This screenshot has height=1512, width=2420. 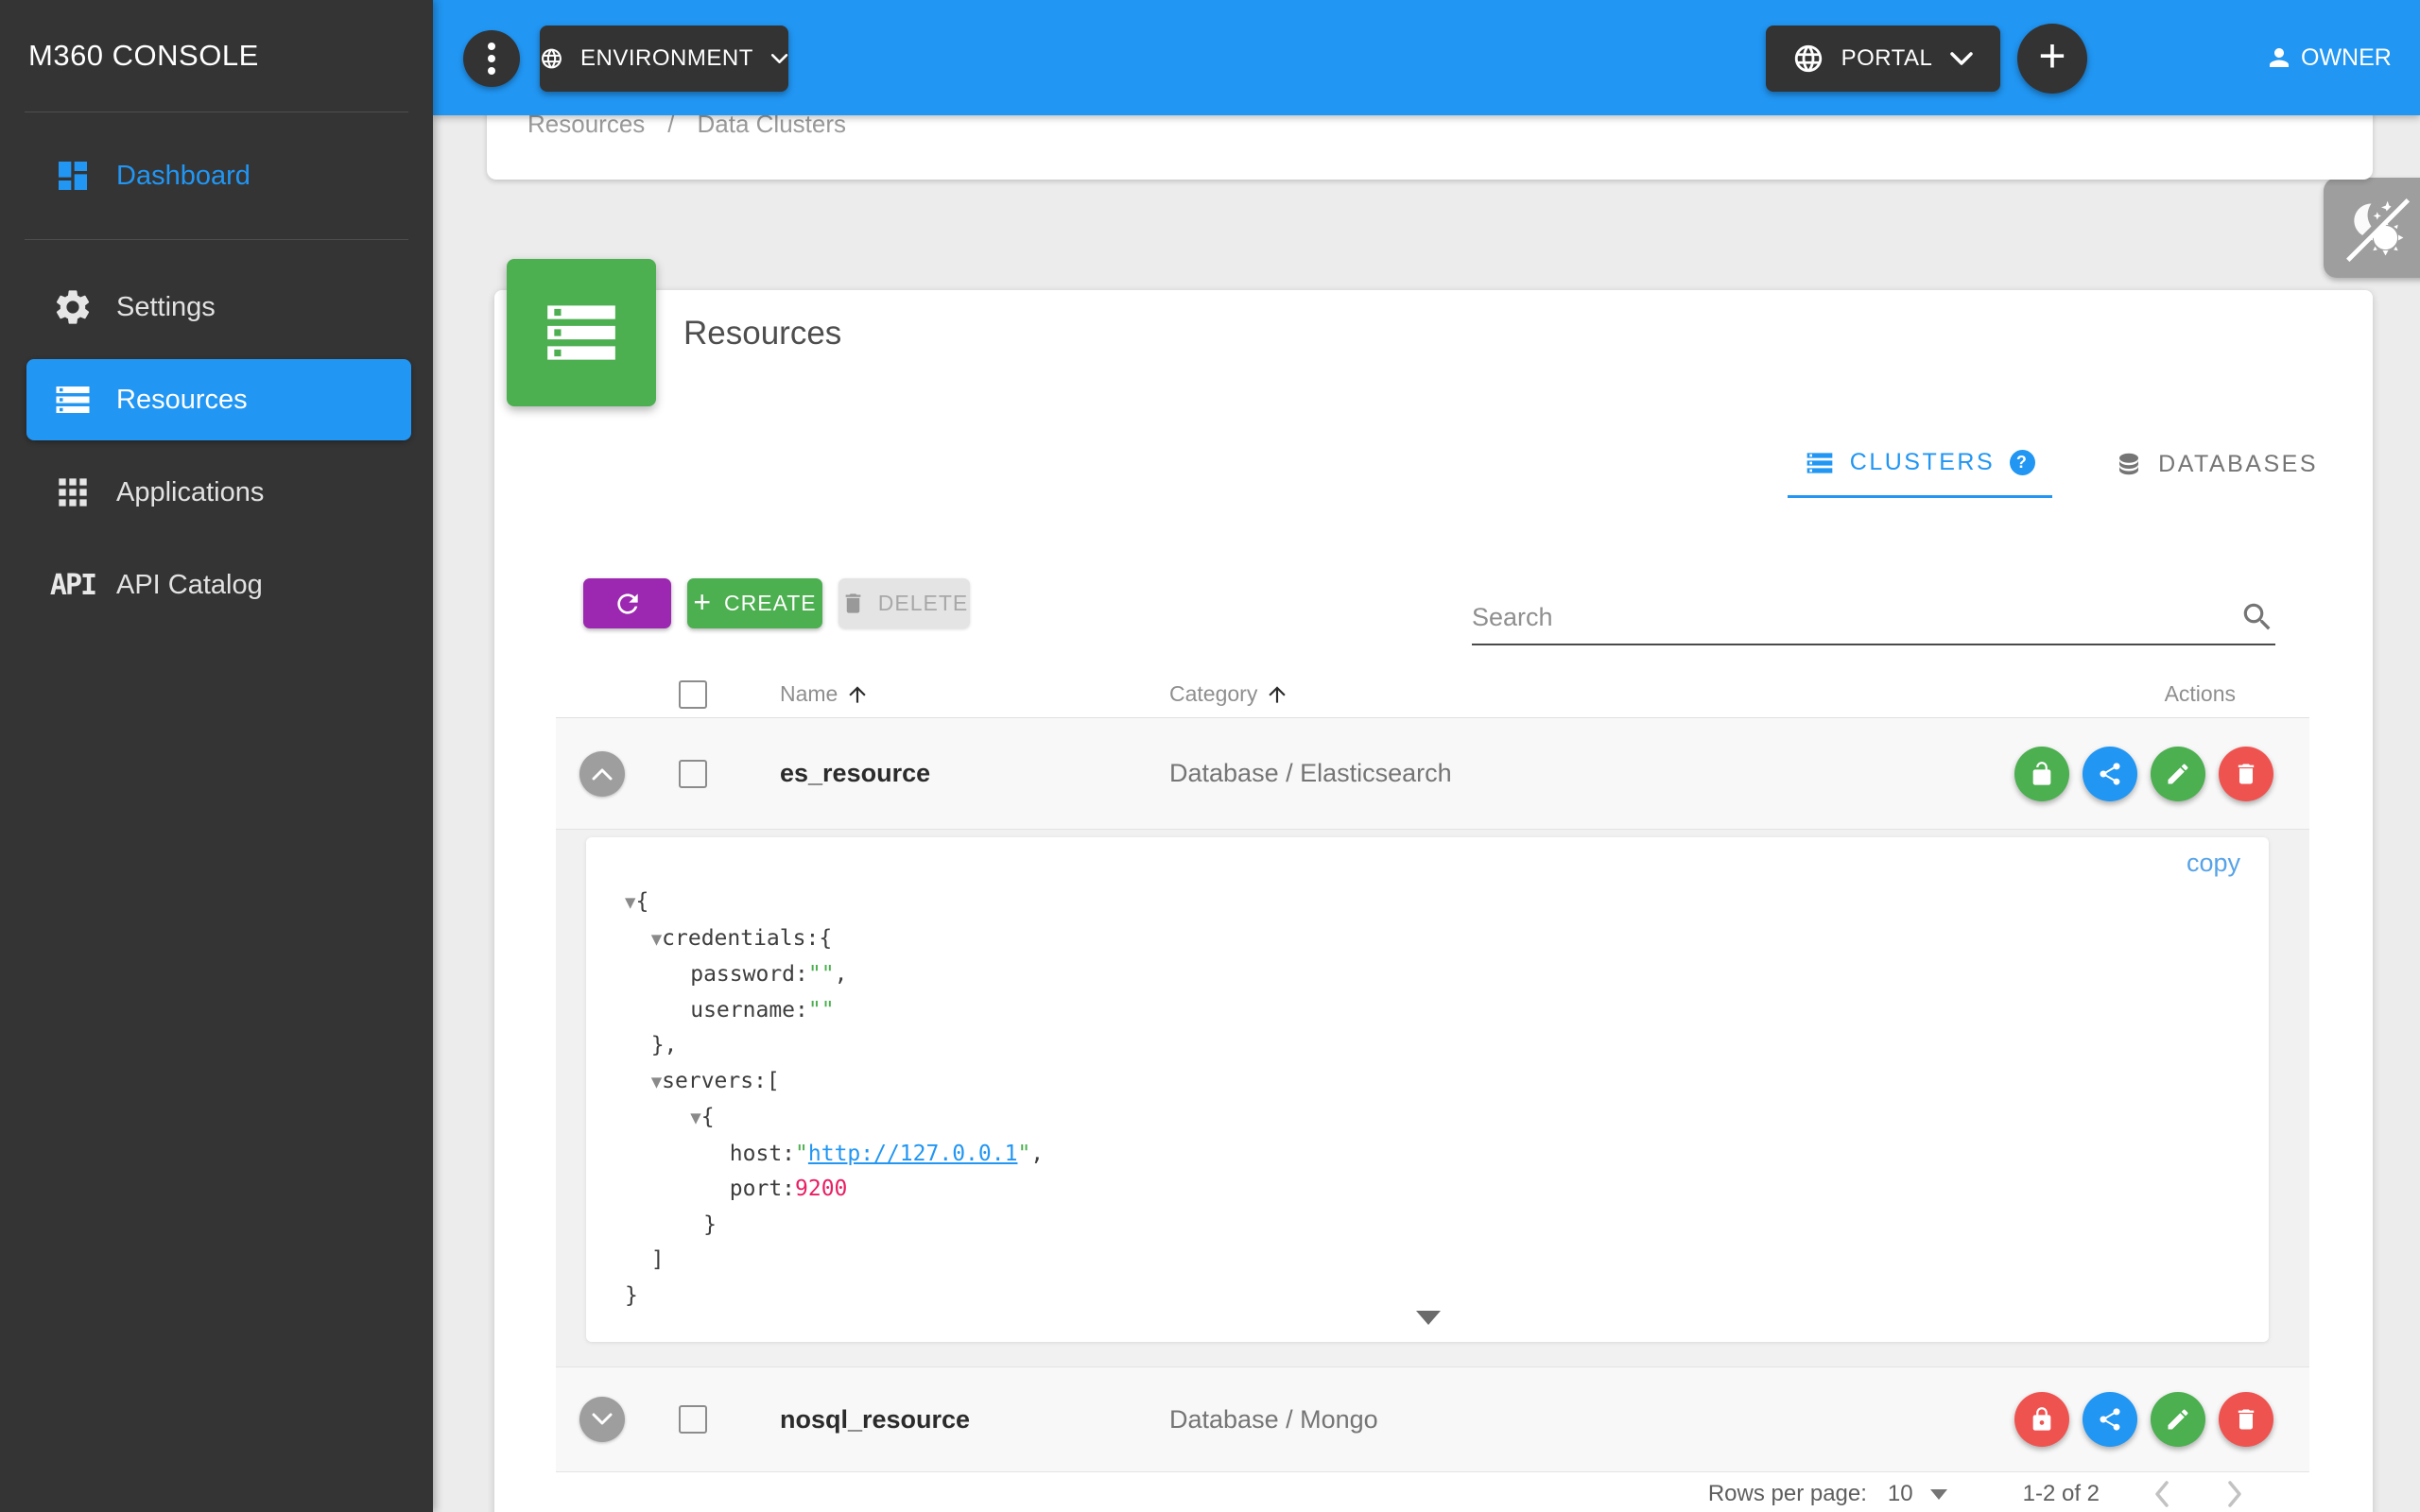 I want to click on sidebar-item-resources-active: Resources, so click(x=218, y=399).